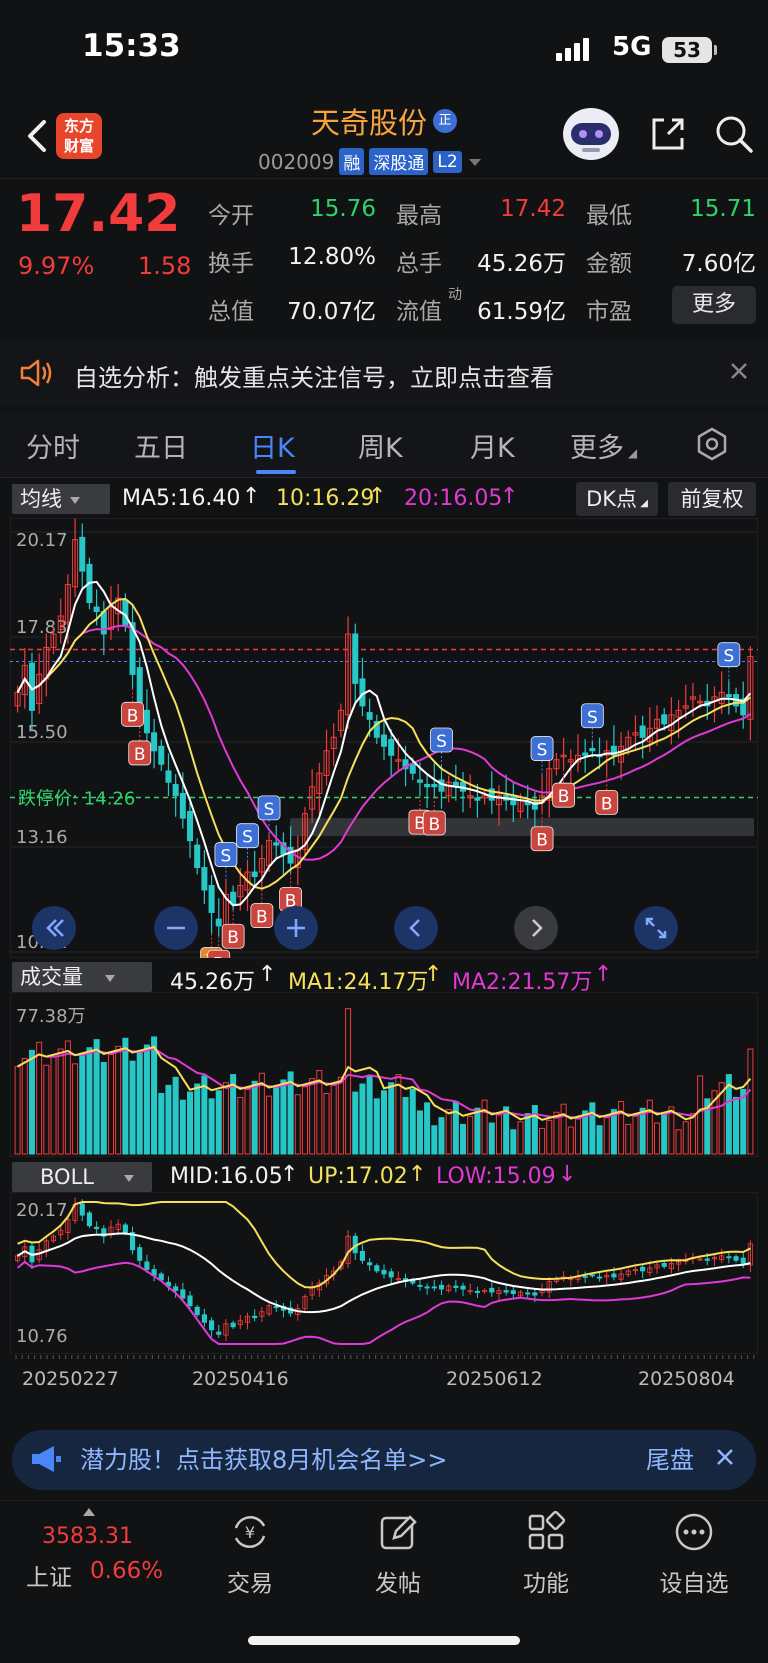 The image size is (768, 1663). I want to click on gear-icon, so click(712, 444).